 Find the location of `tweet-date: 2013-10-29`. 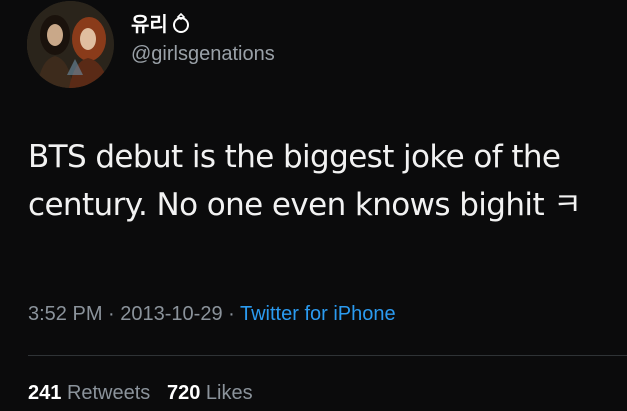

tweet-date: 2013-10-29 is located at coordinates (171, 314).